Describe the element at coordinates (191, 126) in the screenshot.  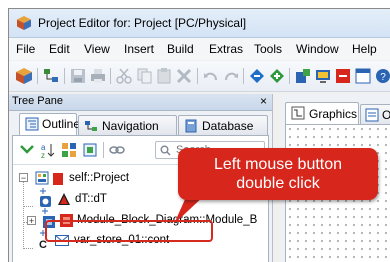
I see `database-icon` at that location.